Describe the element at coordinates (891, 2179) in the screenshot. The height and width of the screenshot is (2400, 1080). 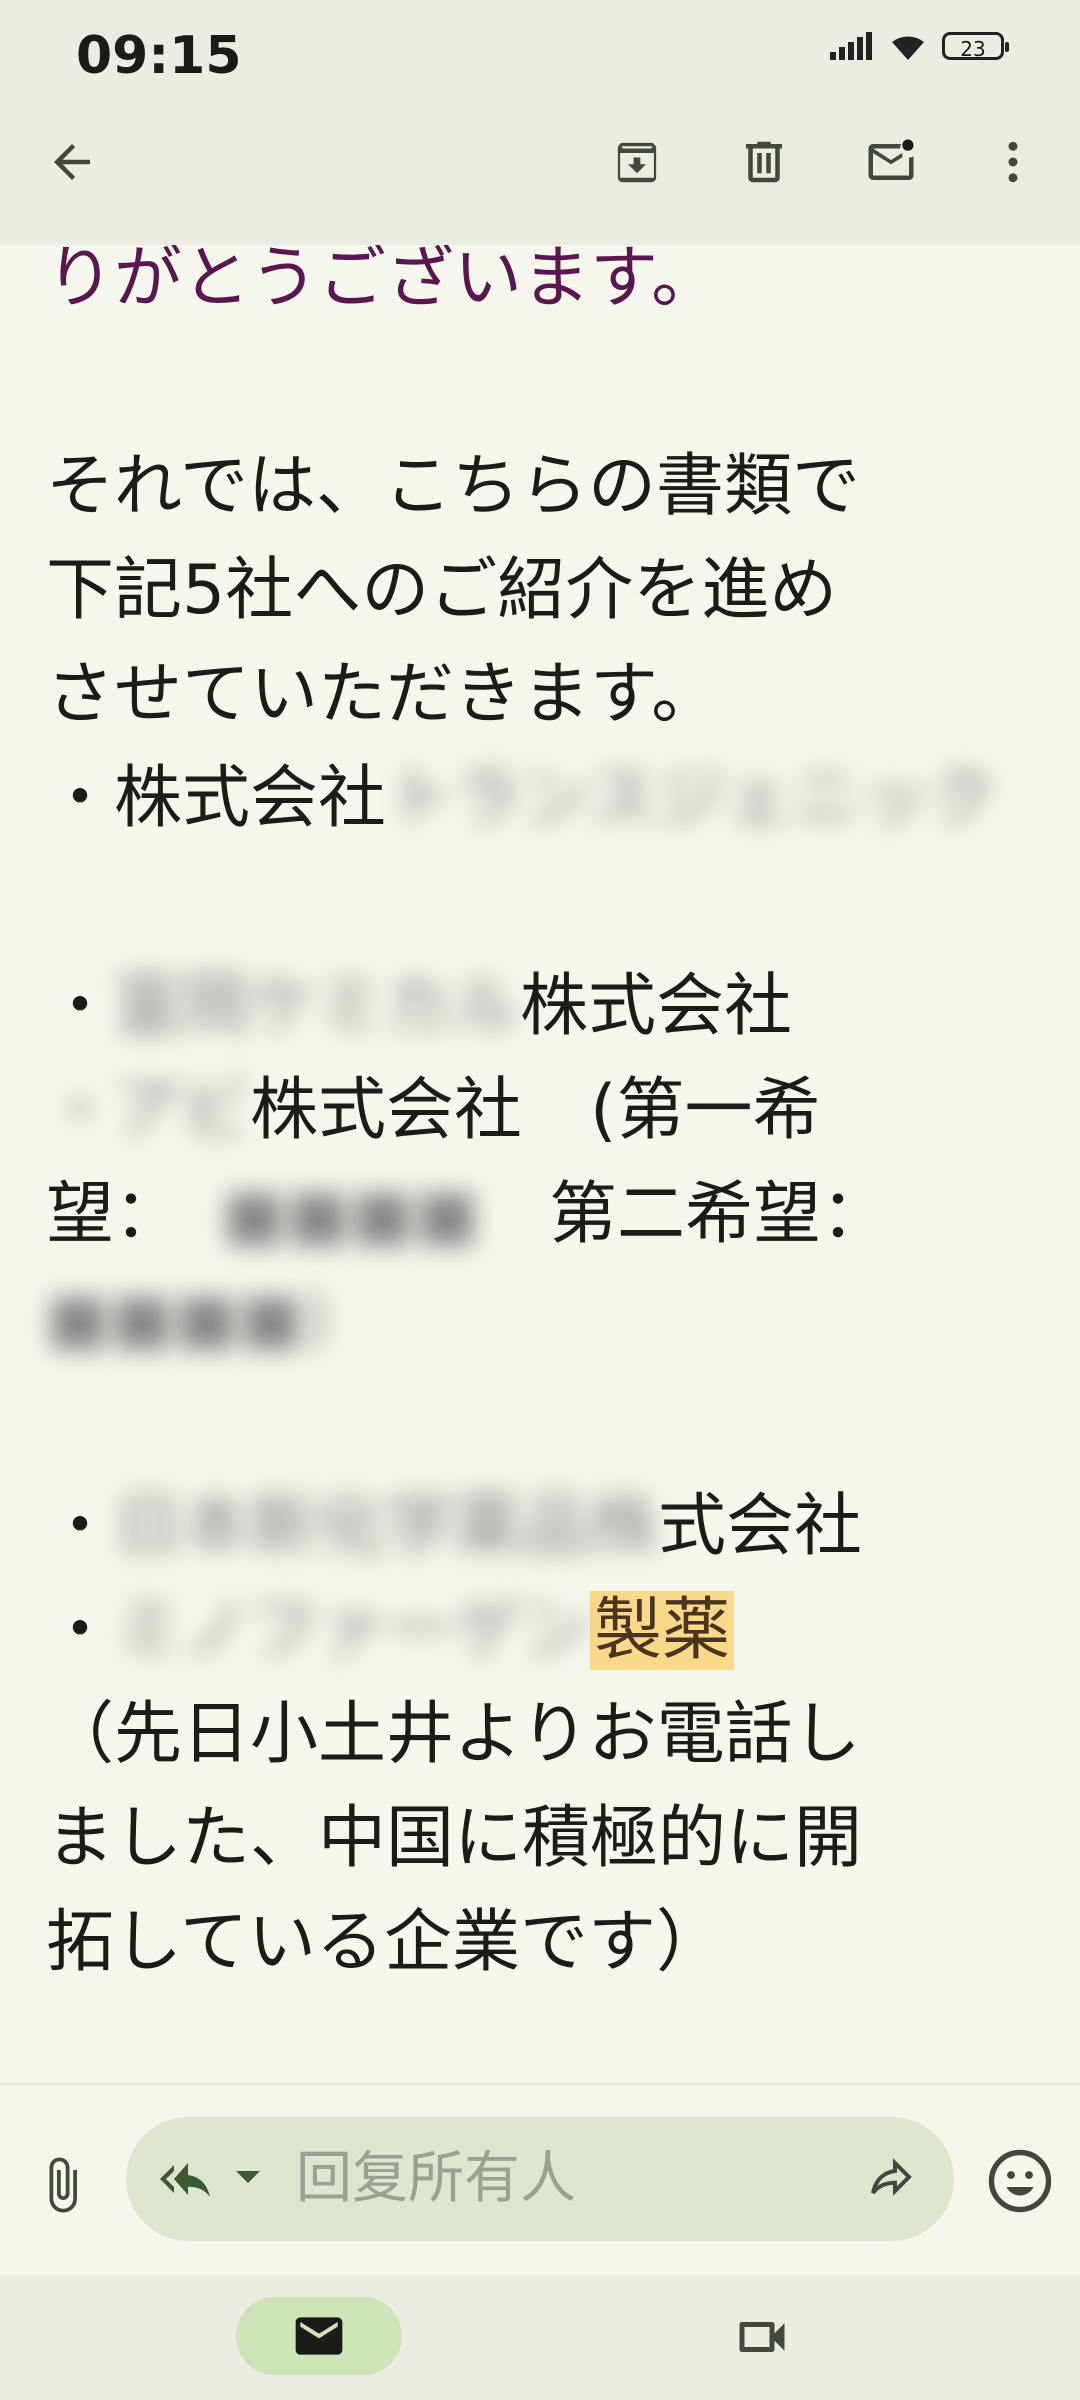
I see `forward-icon` at that location.